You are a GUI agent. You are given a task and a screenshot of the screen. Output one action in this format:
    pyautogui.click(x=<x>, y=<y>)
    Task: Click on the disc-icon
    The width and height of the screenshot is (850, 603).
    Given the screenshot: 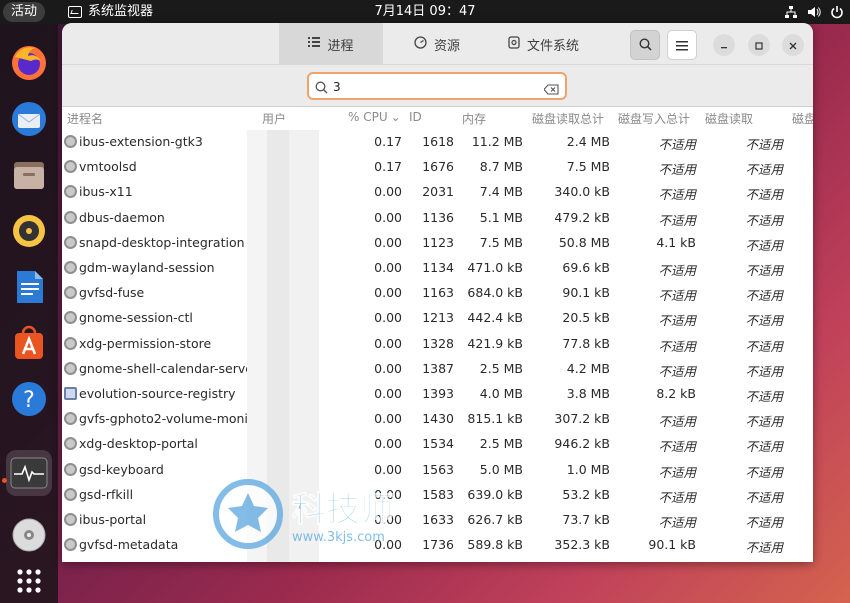 What is the action you would take?
    pyautogui.click(x=29, y=535)
    